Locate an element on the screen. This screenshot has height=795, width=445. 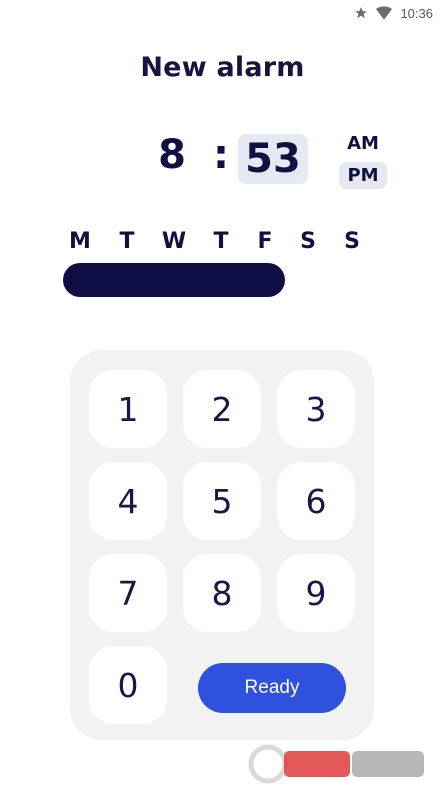
page-title: New alarm is located at coordinates (222, 67).